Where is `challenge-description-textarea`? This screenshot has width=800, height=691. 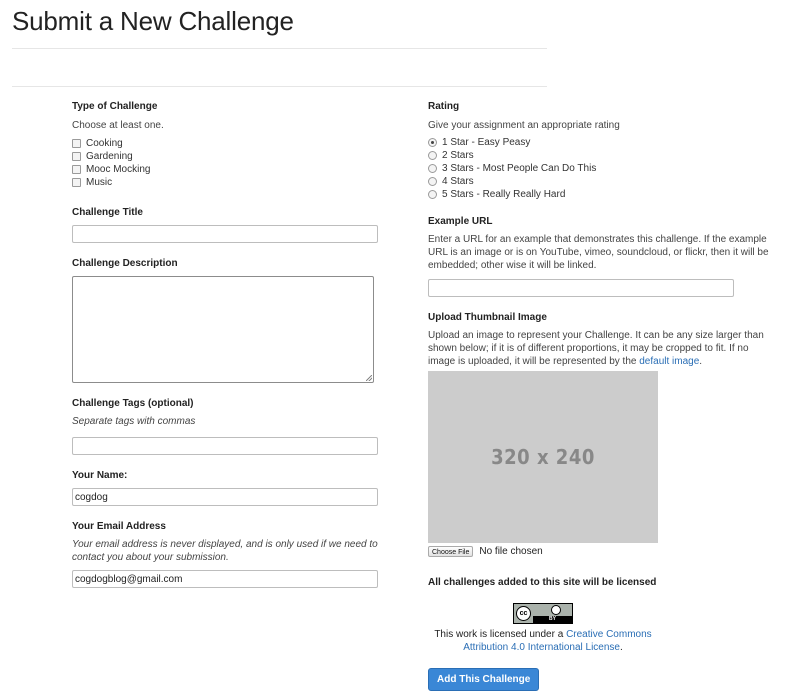 challenge-description-textarea is located at coordinates (223, 329).